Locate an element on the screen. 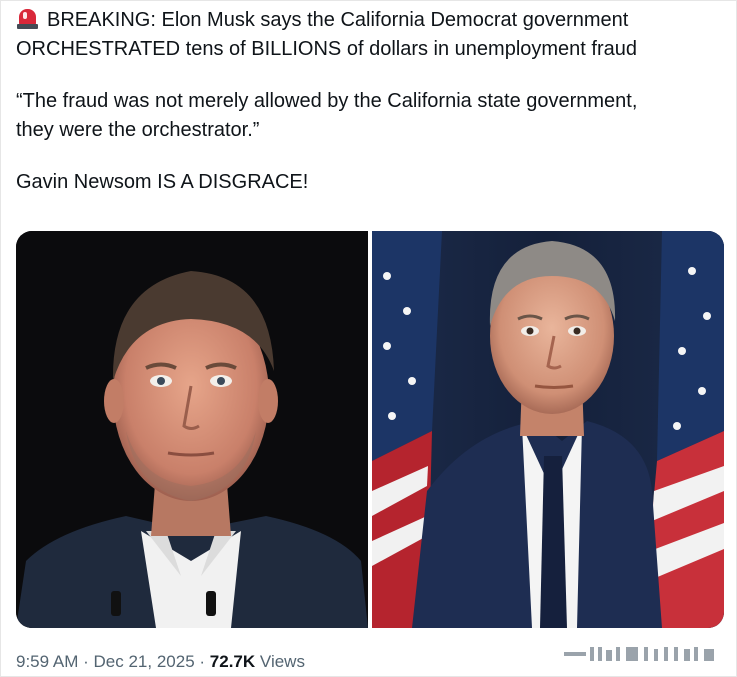 The height and width of the screenshot is (677, 737). views-count: 72.7K is located at coordinates (232, 661).